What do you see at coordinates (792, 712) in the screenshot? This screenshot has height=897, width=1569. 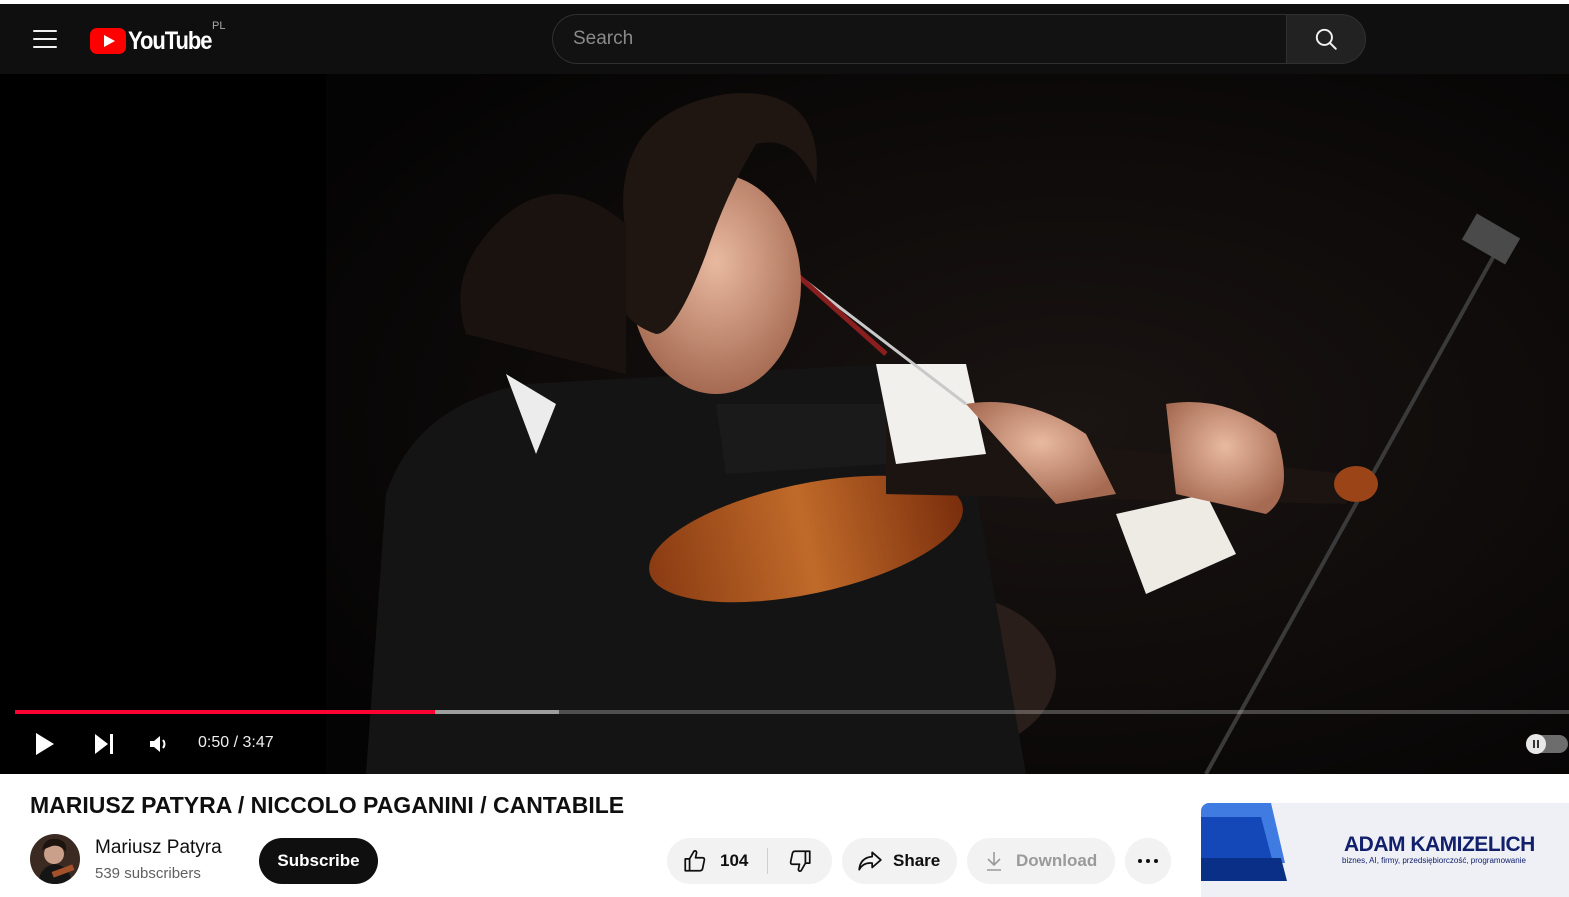 I see `progress-bar` at bounding box center [792, 712].